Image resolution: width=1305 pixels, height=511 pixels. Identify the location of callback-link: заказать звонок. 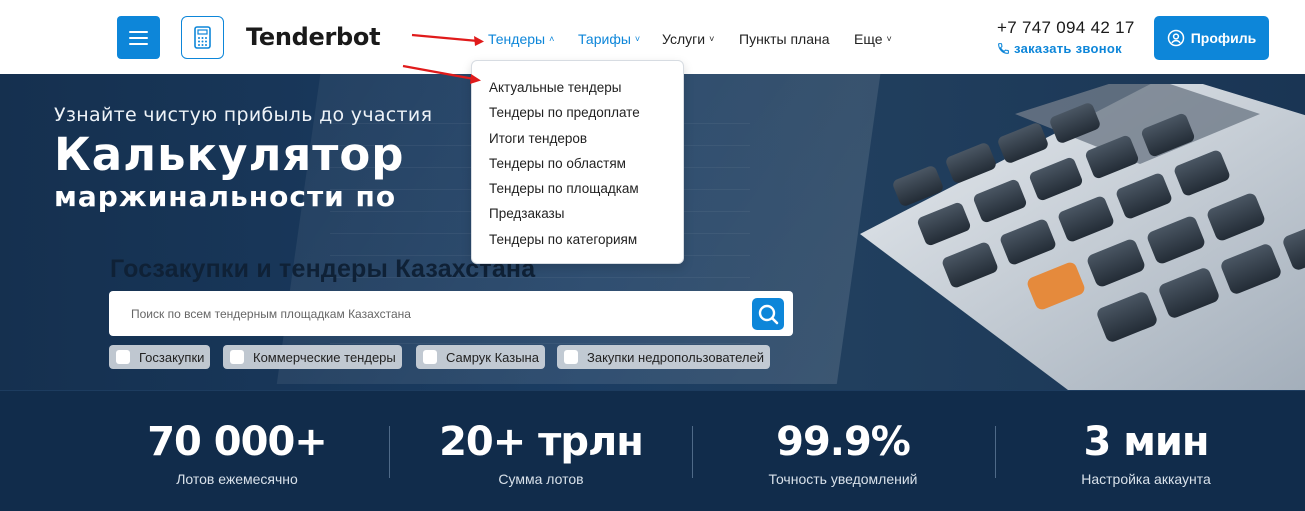
(1059, 48).